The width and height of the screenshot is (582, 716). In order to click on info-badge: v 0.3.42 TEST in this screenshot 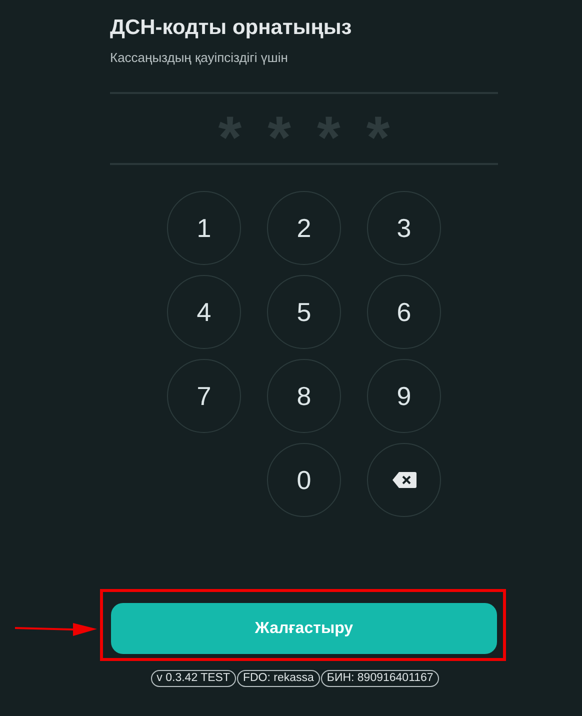, I will do `click(193, 678)`.